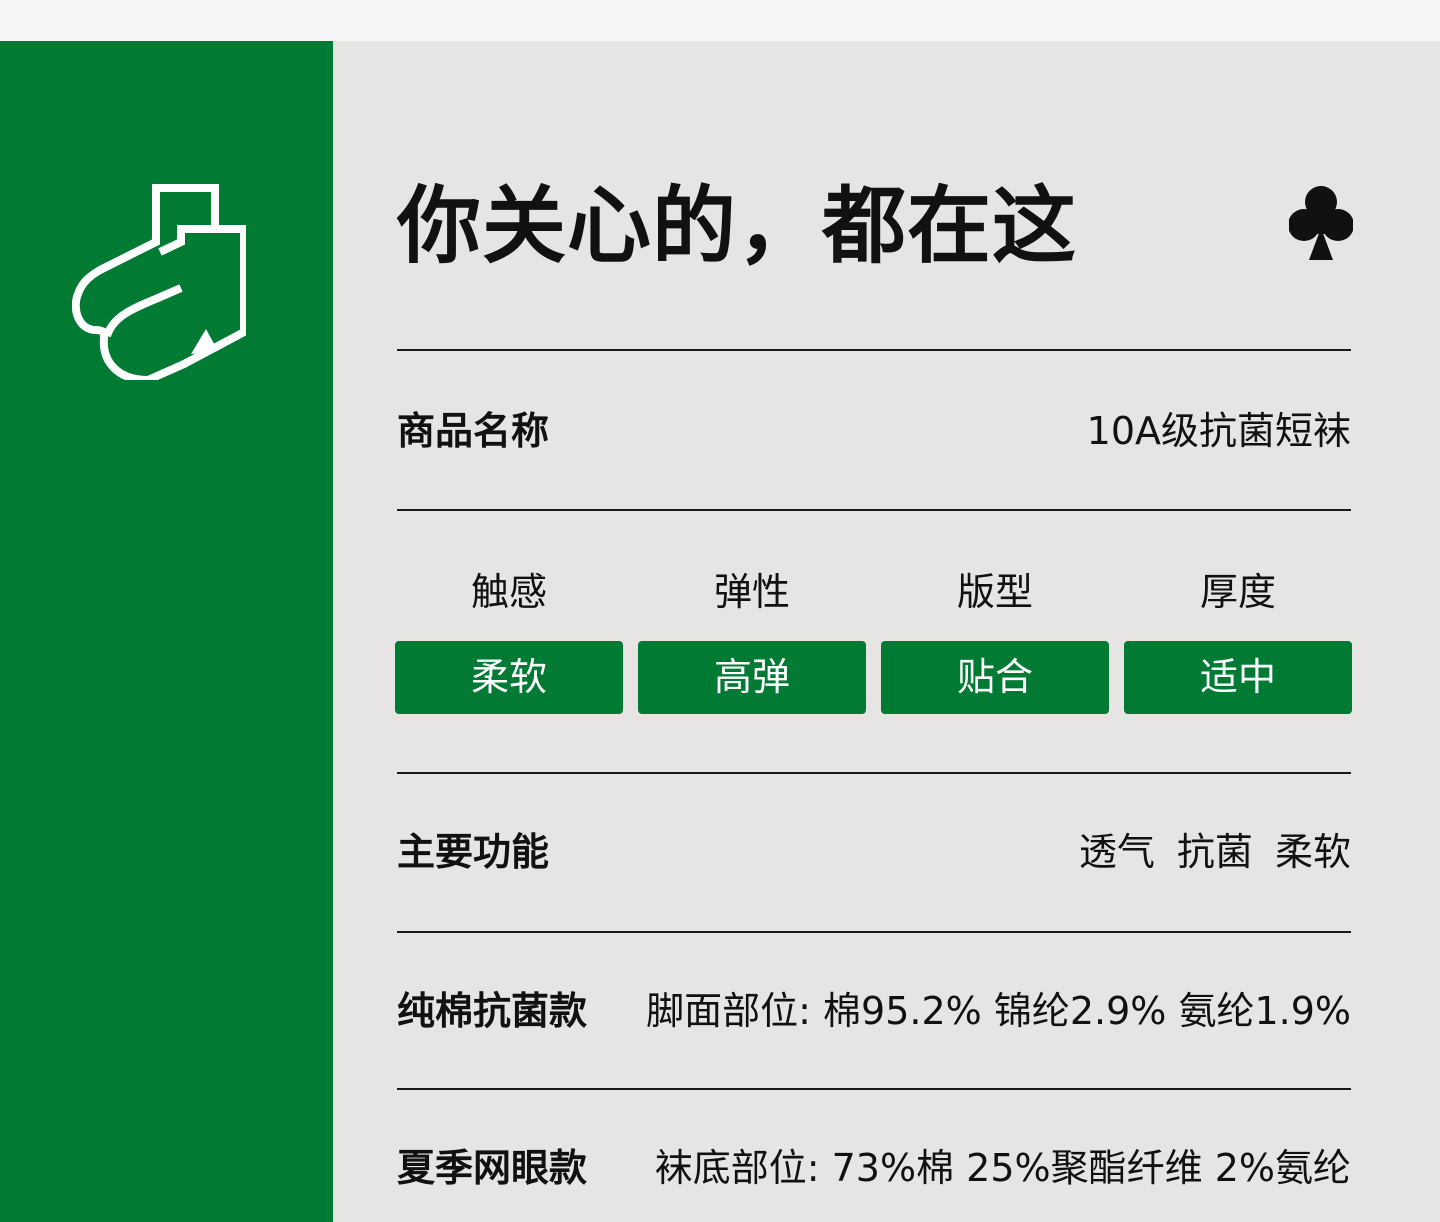 Image resolution: width=1440 pixels, height=1222 pixels. Describe the element at coordinates (509, 677) in the screenshot. I see `attribute-value-pill: 柔软` at that location.